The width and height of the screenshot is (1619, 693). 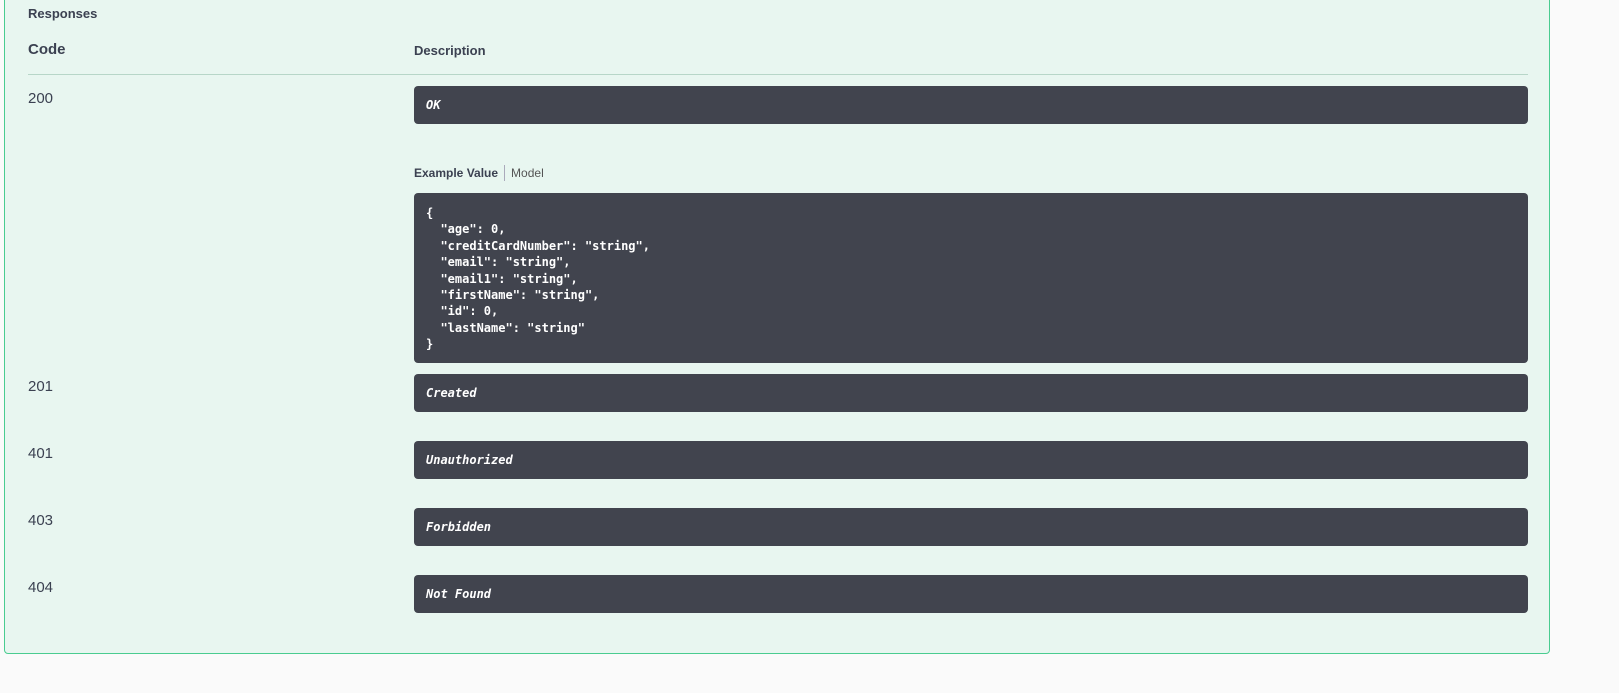 I want to click on example-tabs: Example Value Model, so click(x=479, y=173).